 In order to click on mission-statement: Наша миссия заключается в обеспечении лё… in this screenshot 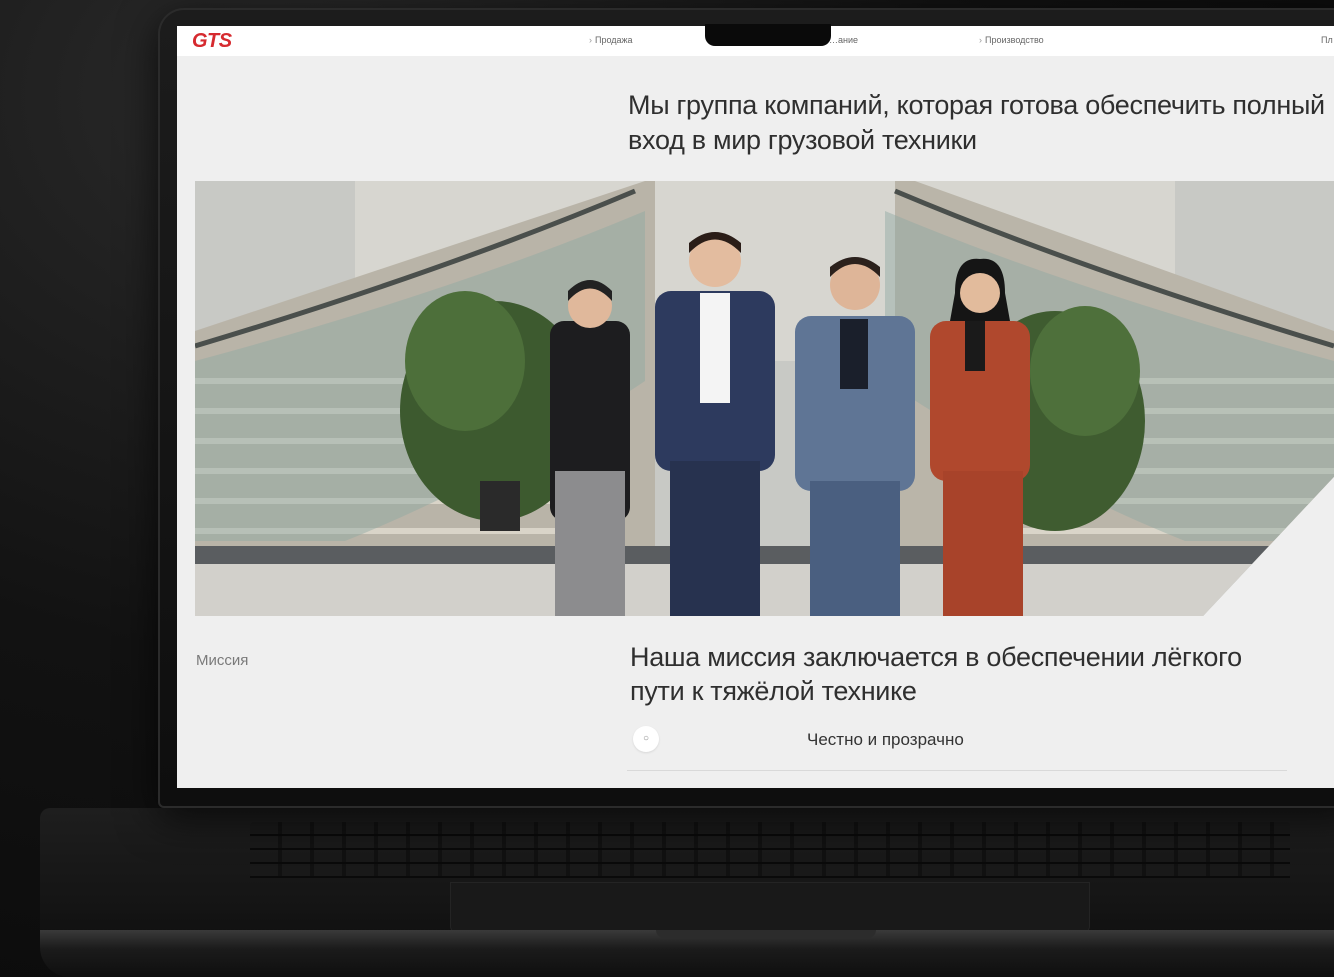, I will do `click(936, 674)`.